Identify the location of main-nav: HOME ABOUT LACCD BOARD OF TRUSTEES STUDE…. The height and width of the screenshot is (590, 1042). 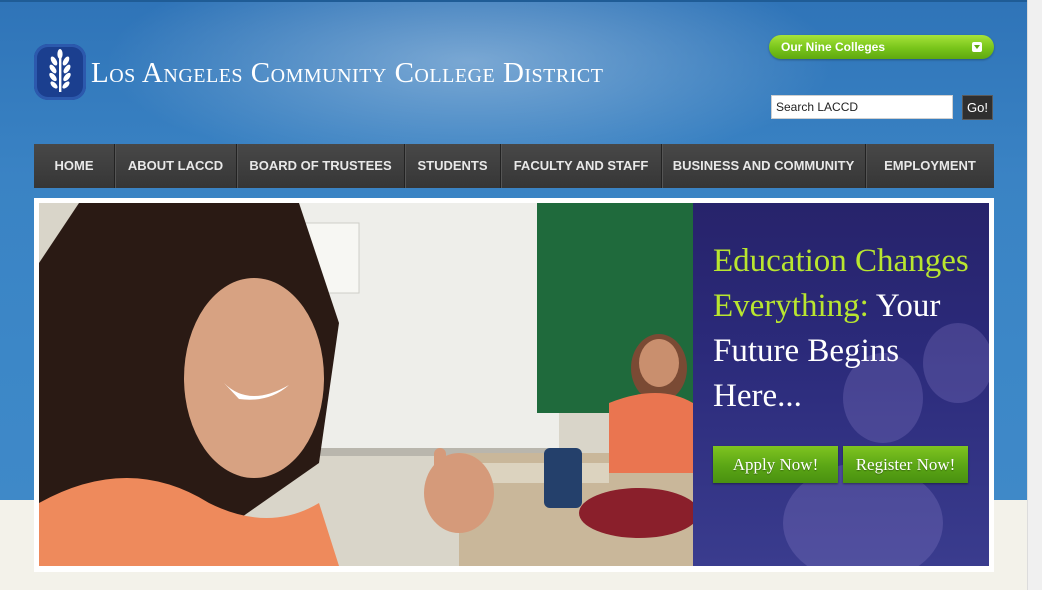
(514, 166).